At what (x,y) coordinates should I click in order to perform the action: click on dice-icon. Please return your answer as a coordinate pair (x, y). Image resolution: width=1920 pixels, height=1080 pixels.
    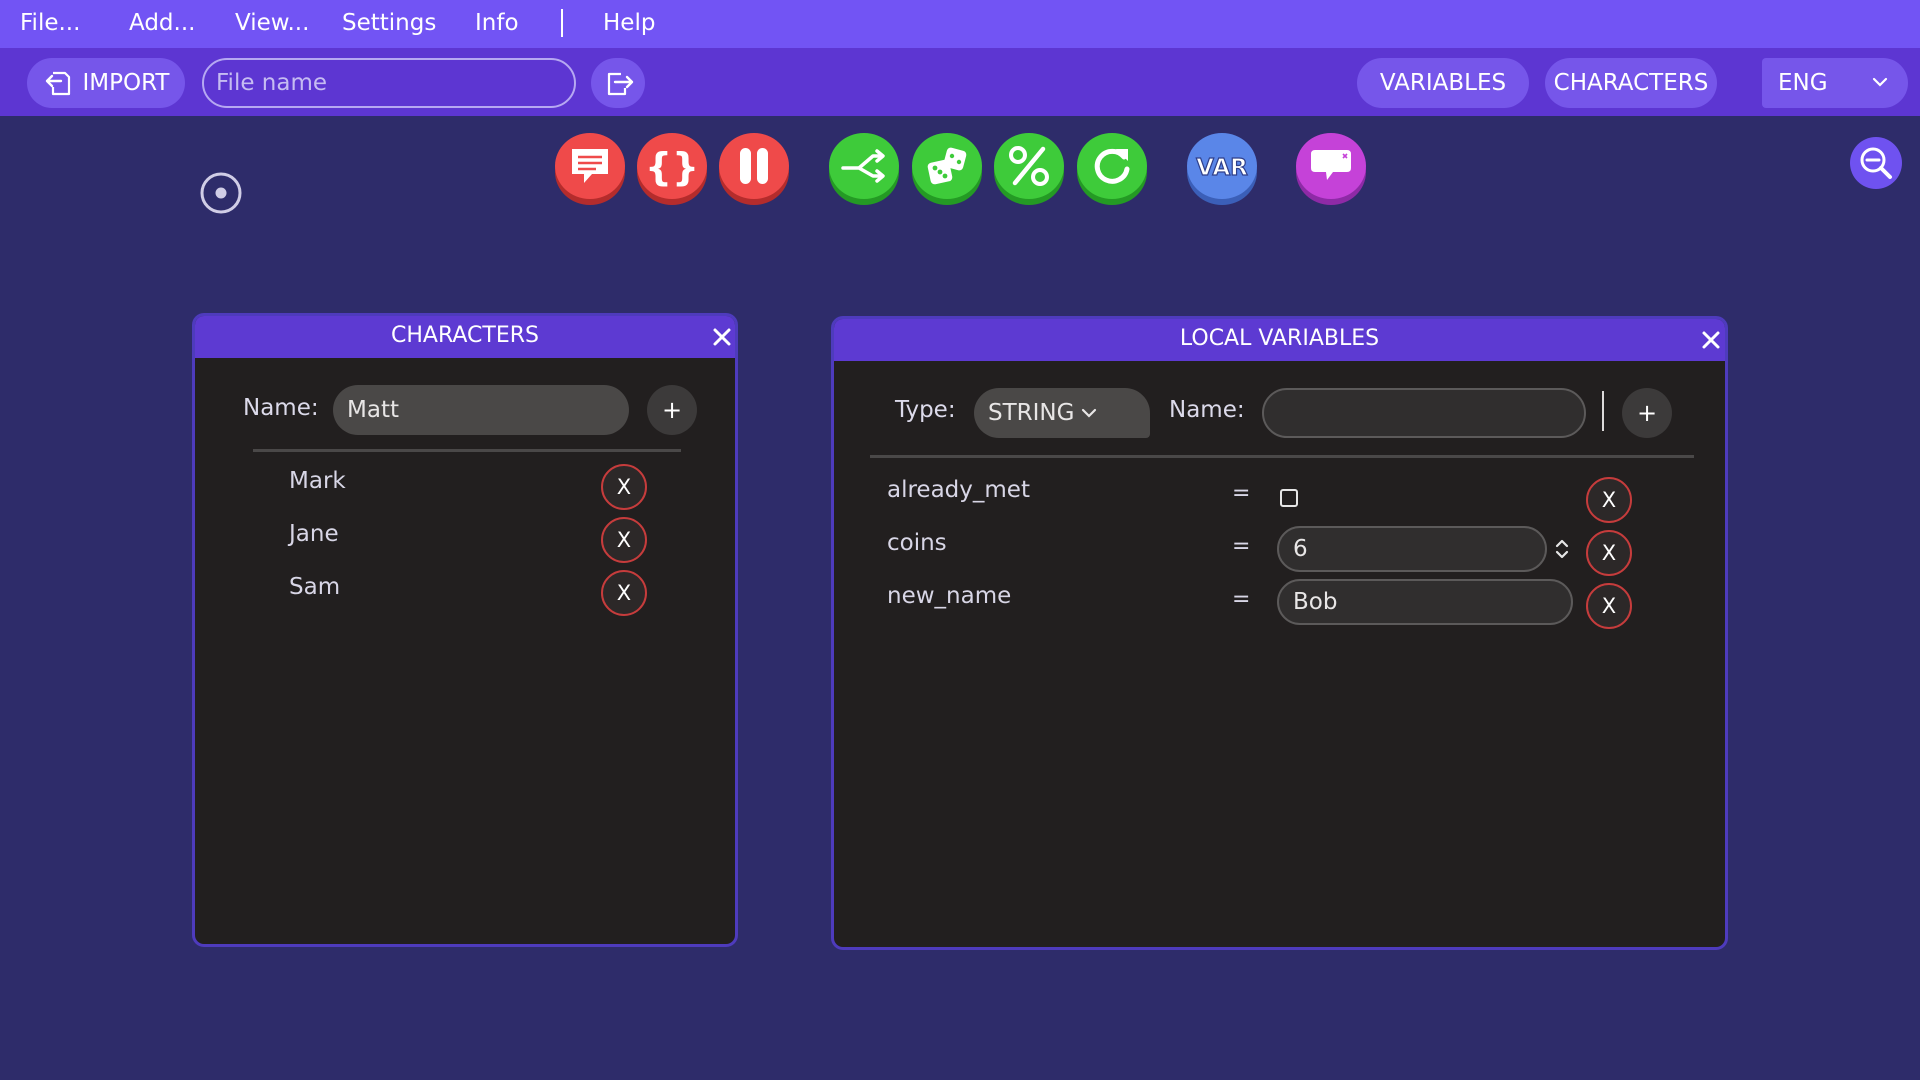
    Looking at the image, I should click on (947, 166).